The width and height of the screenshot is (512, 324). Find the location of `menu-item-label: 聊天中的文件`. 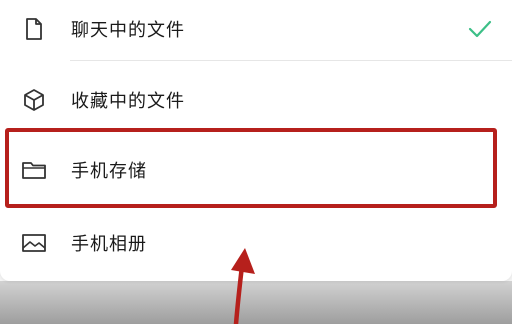

menu-item-label: 聊天中的文件 is located at coordinates (128, 30).